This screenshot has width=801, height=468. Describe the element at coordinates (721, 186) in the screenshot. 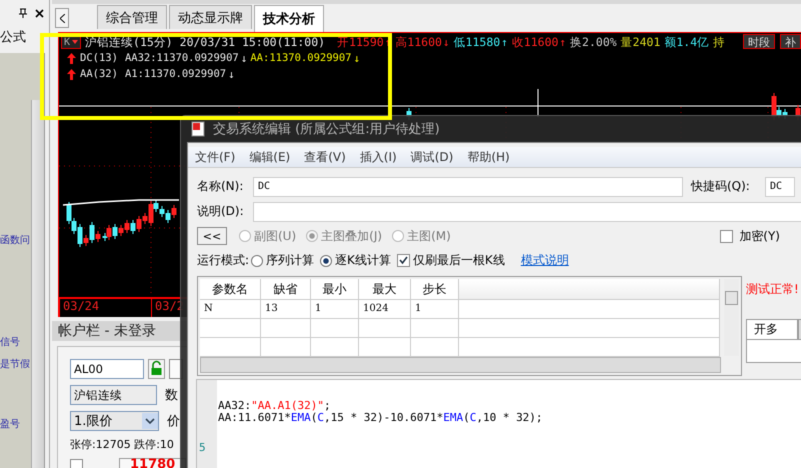

I see `field-label: 快捷码(Q):` at that location.